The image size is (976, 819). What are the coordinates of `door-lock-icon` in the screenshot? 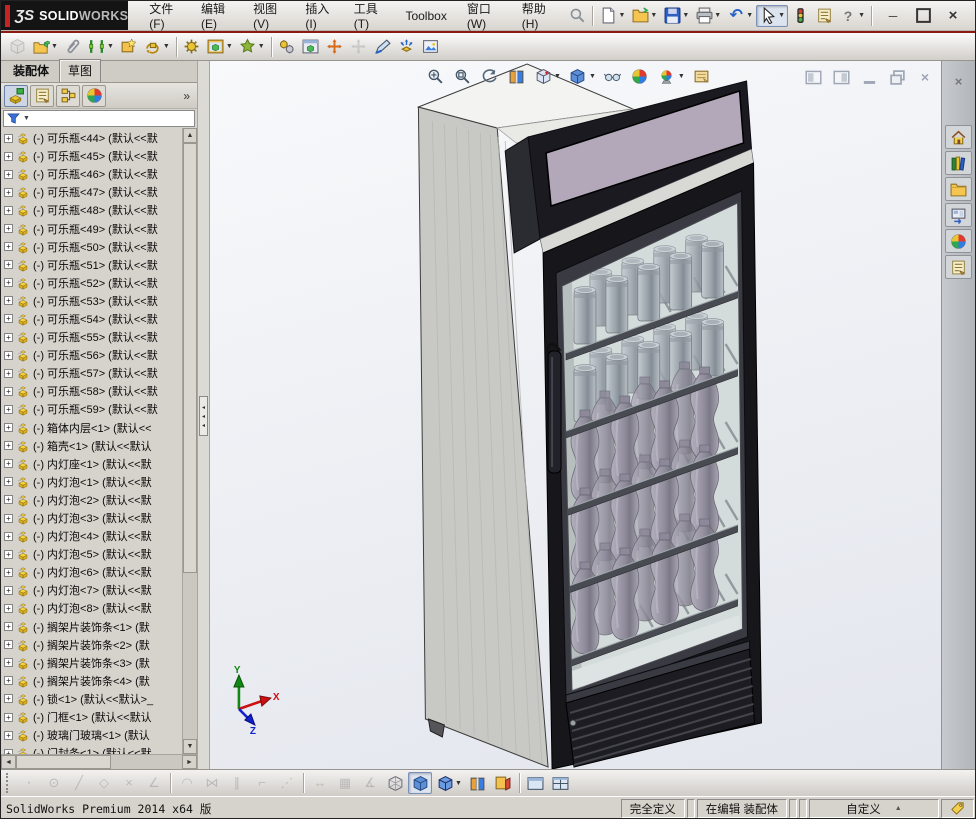 It's located at (573, 723).